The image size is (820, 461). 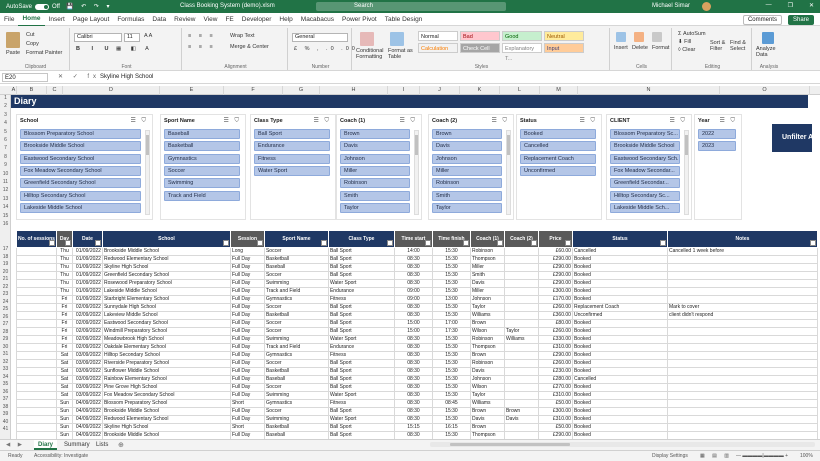 What do you see at coordinates (87, 347) in the screenshot?
I see `table-cell: 02/09/2022` at bounding box center [87, 347].